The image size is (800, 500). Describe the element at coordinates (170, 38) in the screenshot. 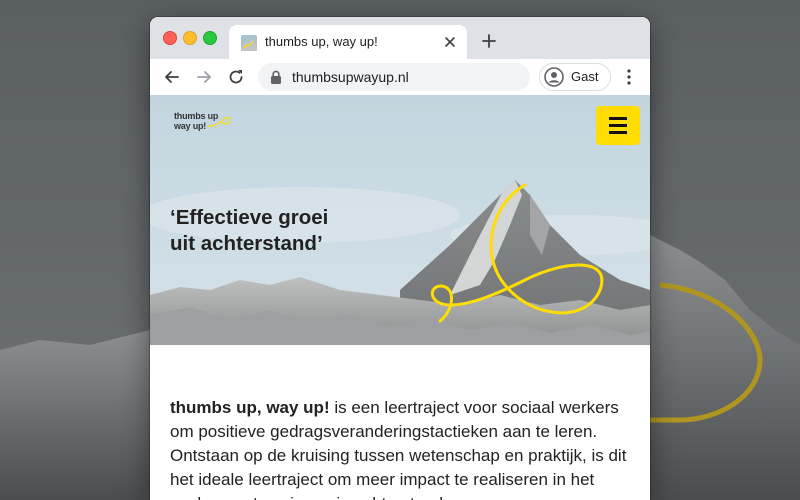

I see `window-close-button` at that location.